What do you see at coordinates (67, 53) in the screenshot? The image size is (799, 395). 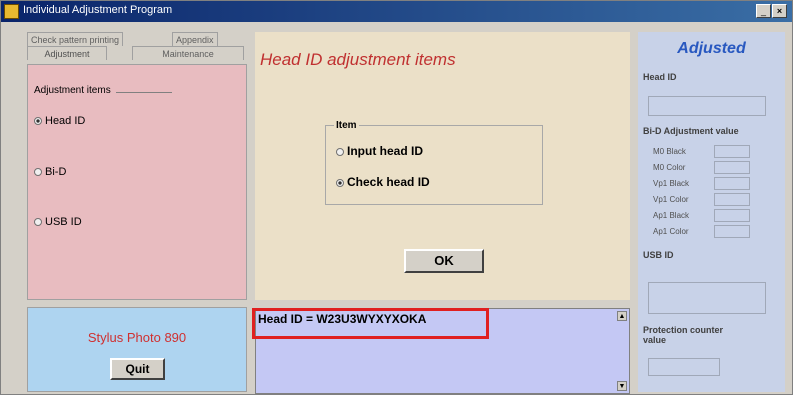 I see `tab-adjustment: Adjustment` at bounding box center [67, 53].